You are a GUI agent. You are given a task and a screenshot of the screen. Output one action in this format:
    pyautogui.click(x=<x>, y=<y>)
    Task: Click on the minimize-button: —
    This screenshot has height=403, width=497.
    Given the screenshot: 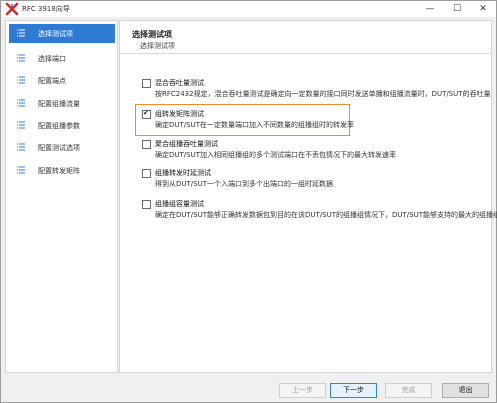 What is the action you would take?
    pyautogui.click(x=430, y=9)
    